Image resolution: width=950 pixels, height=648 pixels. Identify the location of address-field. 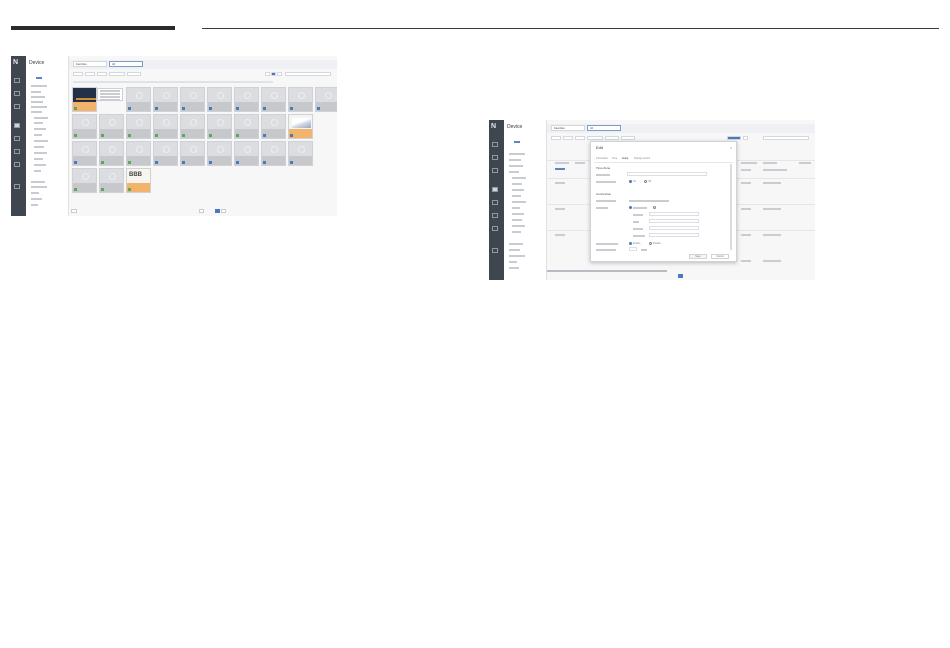
(674, 214).